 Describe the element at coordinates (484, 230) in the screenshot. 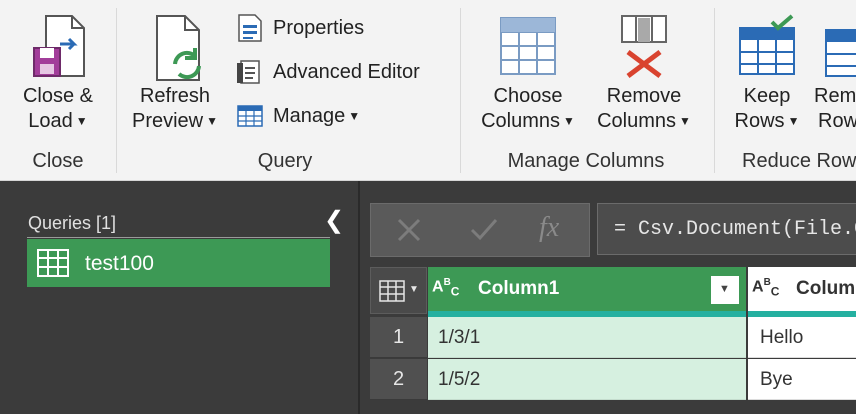

I see `check-icon` at that location.